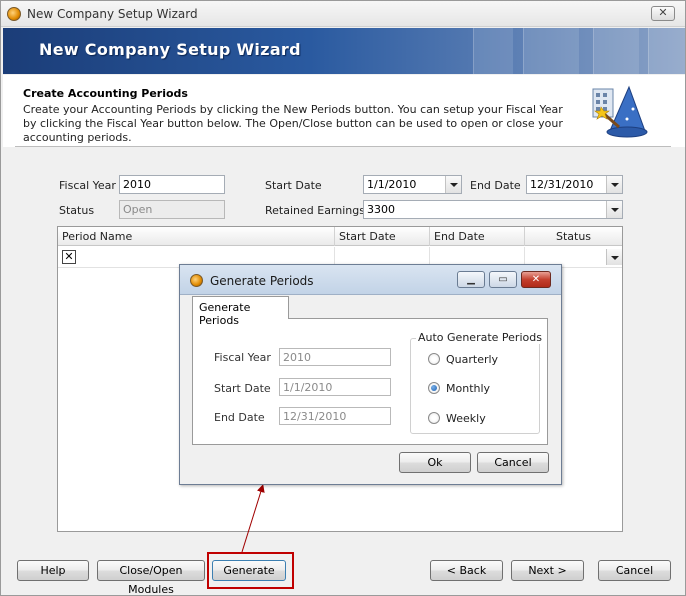 Image resolution: width=686 pixels, height=596 pixels. Describe the element at coordinates (495, 185) in the screenshot. I see `end-date-label: End Date` at that location.